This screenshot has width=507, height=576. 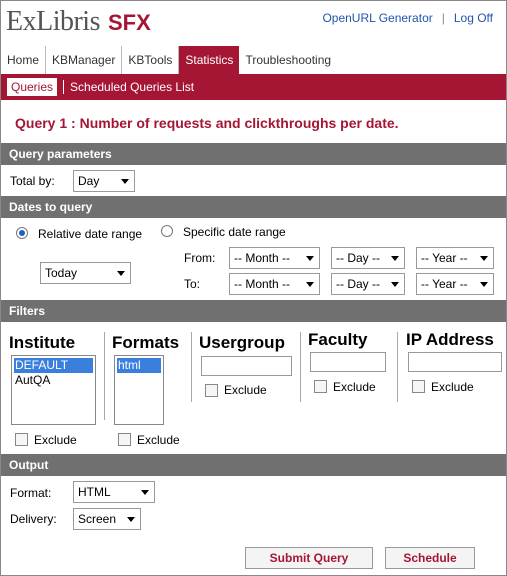 I want to click on schedule-button: Schedule, so click(x=430, y=558).